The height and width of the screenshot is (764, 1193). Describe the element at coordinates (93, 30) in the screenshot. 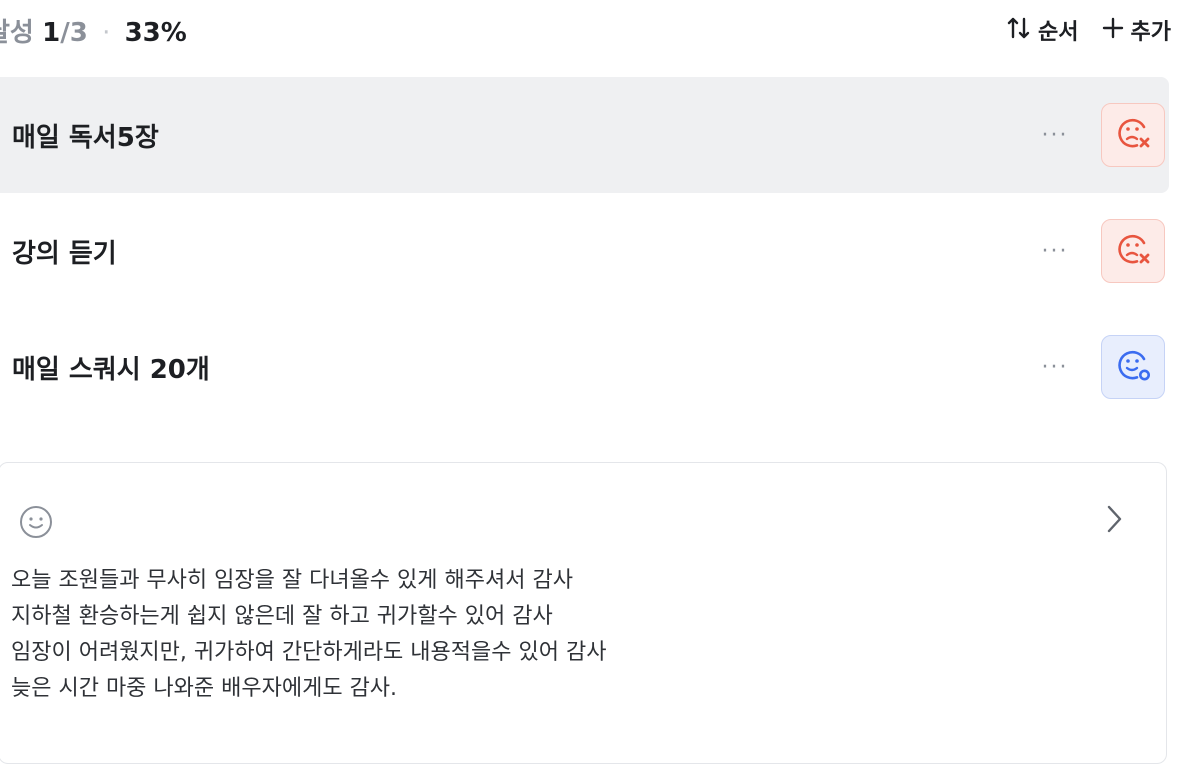

I see `achievement-summary: 달성 1/3 · 33%` at that location.